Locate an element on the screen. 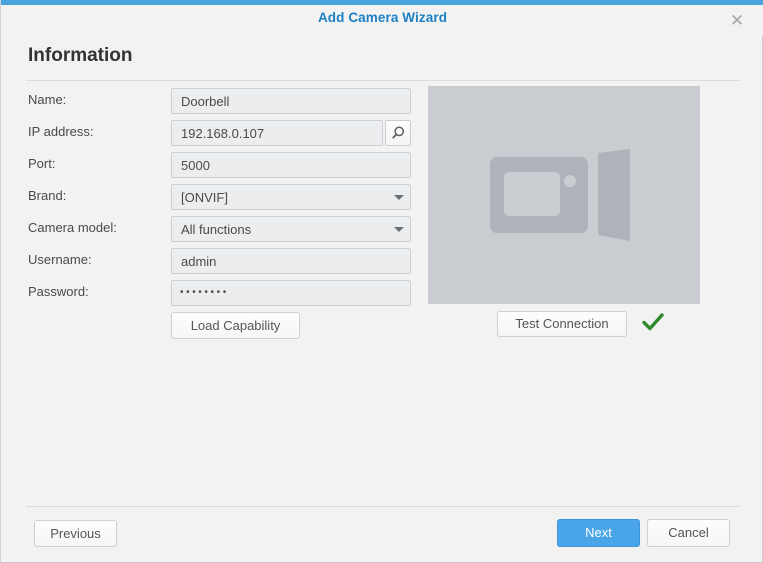  label-port: Port: is located at coordinates (42, 163).